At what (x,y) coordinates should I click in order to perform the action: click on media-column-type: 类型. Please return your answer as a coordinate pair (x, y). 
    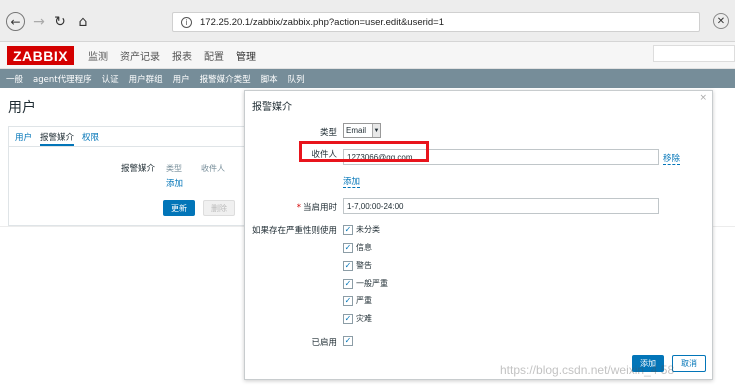
    Looking at the image, I should click on (174, 168).